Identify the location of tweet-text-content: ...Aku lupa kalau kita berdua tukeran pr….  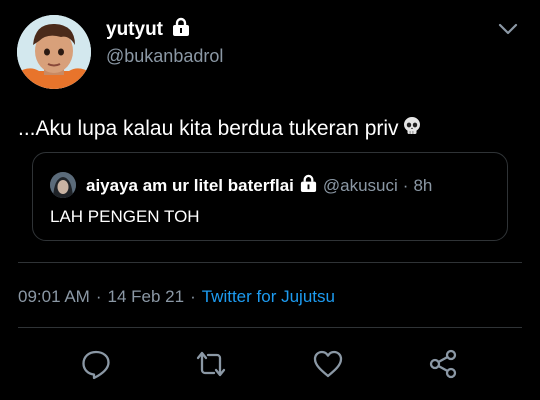
(208, 128).